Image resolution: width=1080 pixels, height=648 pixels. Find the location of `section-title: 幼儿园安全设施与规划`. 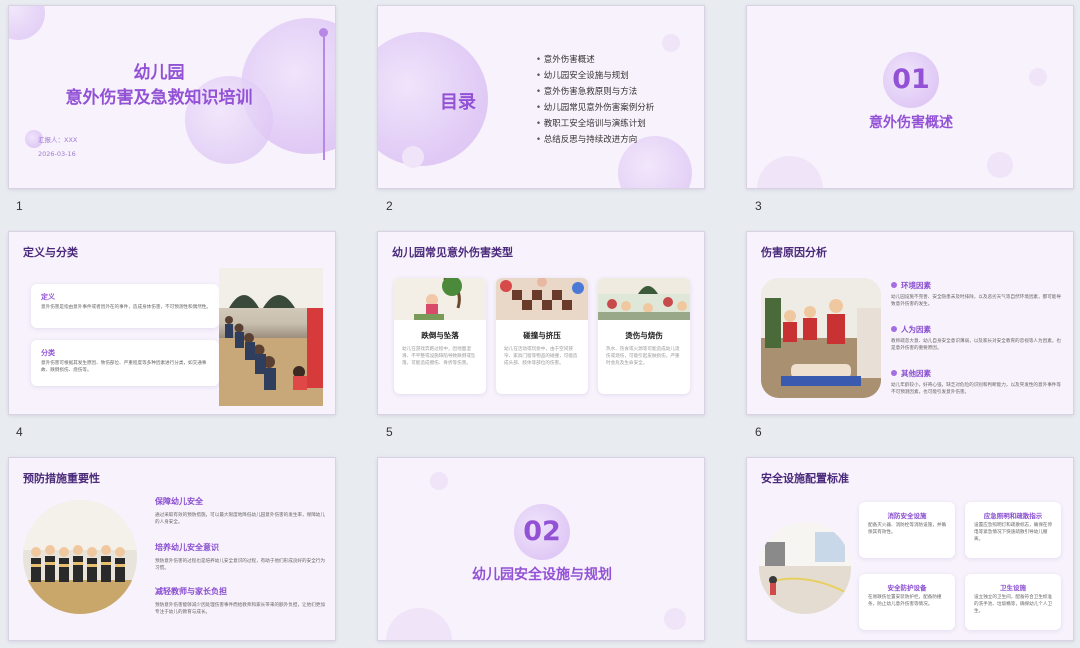

section-title: 幼儿园安全设施与规划 is located at coordinates (542, 575).